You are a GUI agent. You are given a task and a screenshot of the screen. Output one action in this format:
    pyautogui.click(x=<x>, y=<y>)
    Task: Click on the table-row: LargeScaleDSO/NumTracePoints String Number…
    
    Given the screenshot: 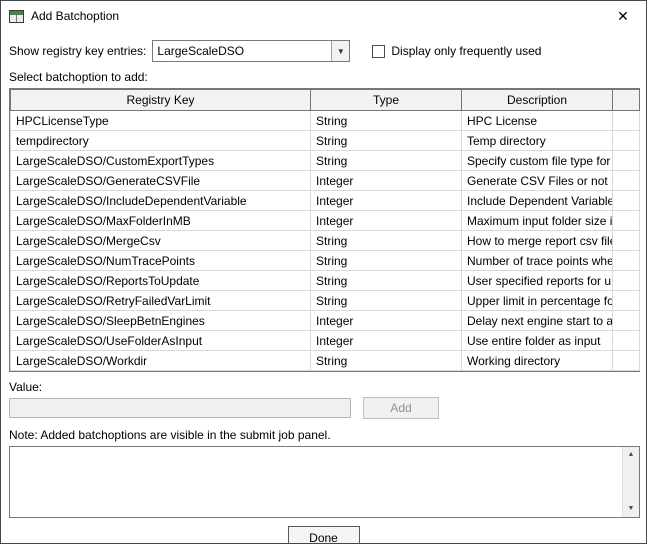 What is the action you would take?
    pyautogui.click(x=325, y=260)
    